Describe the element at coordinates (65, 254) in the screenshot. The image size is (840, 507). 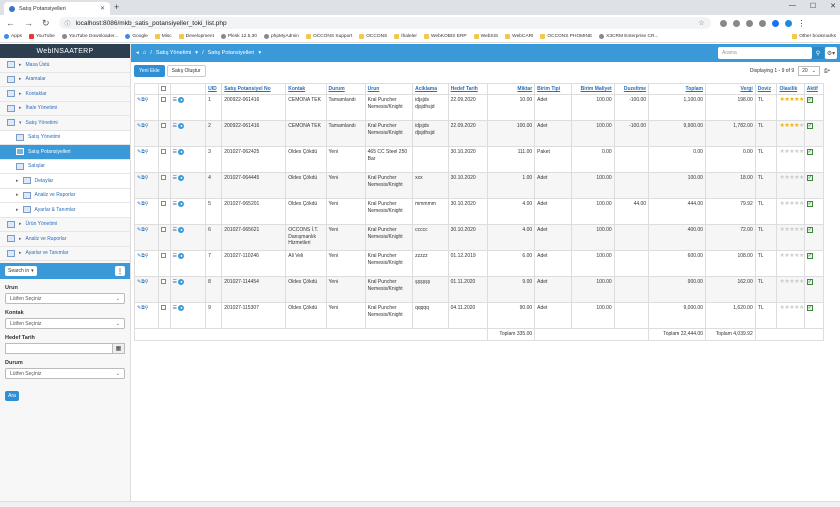
I see `sidebar-item-ayarlar-tanimlar: ▸ Ayarlar ve Tanımlar` at that location.